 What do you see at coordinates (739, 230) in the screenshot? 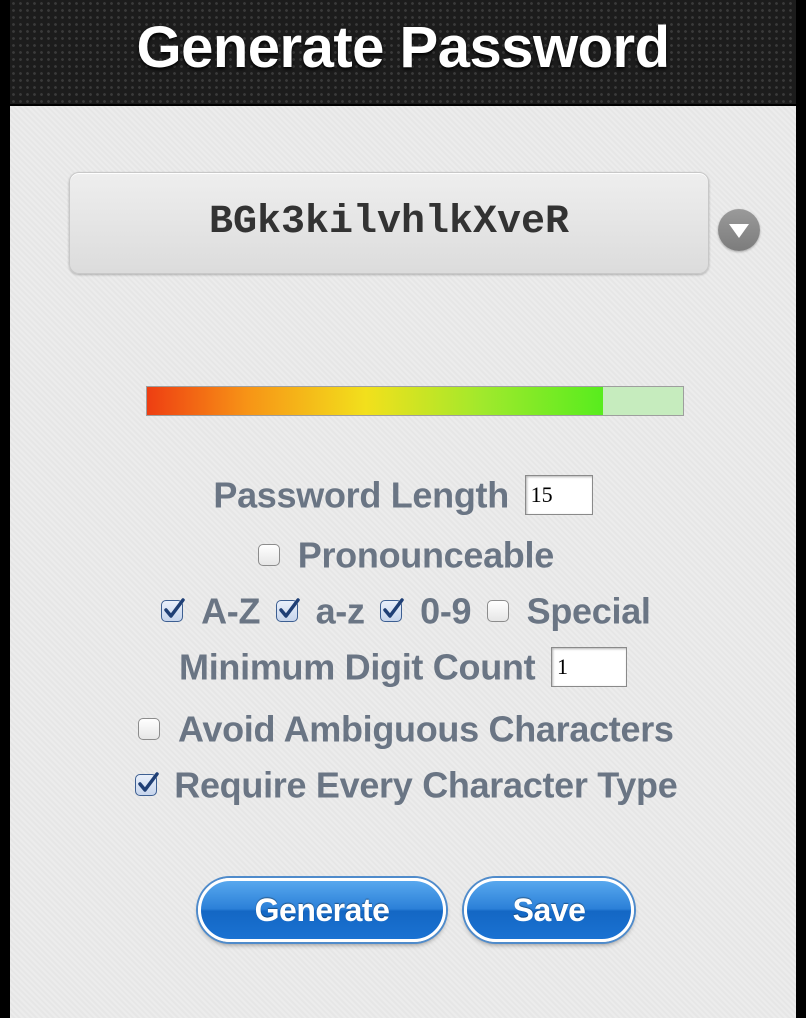
I see `chevron-down-icon` at bounding box center [739, 230].